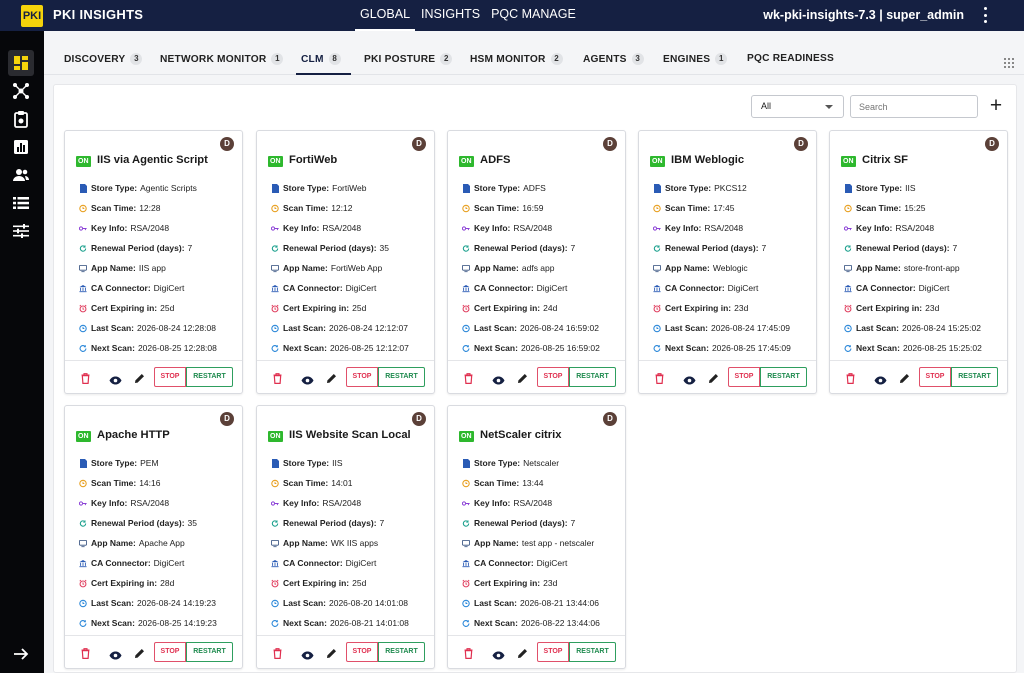  What do you see at coordinates (275, 288) in the screenshot?
I see `bank-icon` at bounding box center [275, 288].